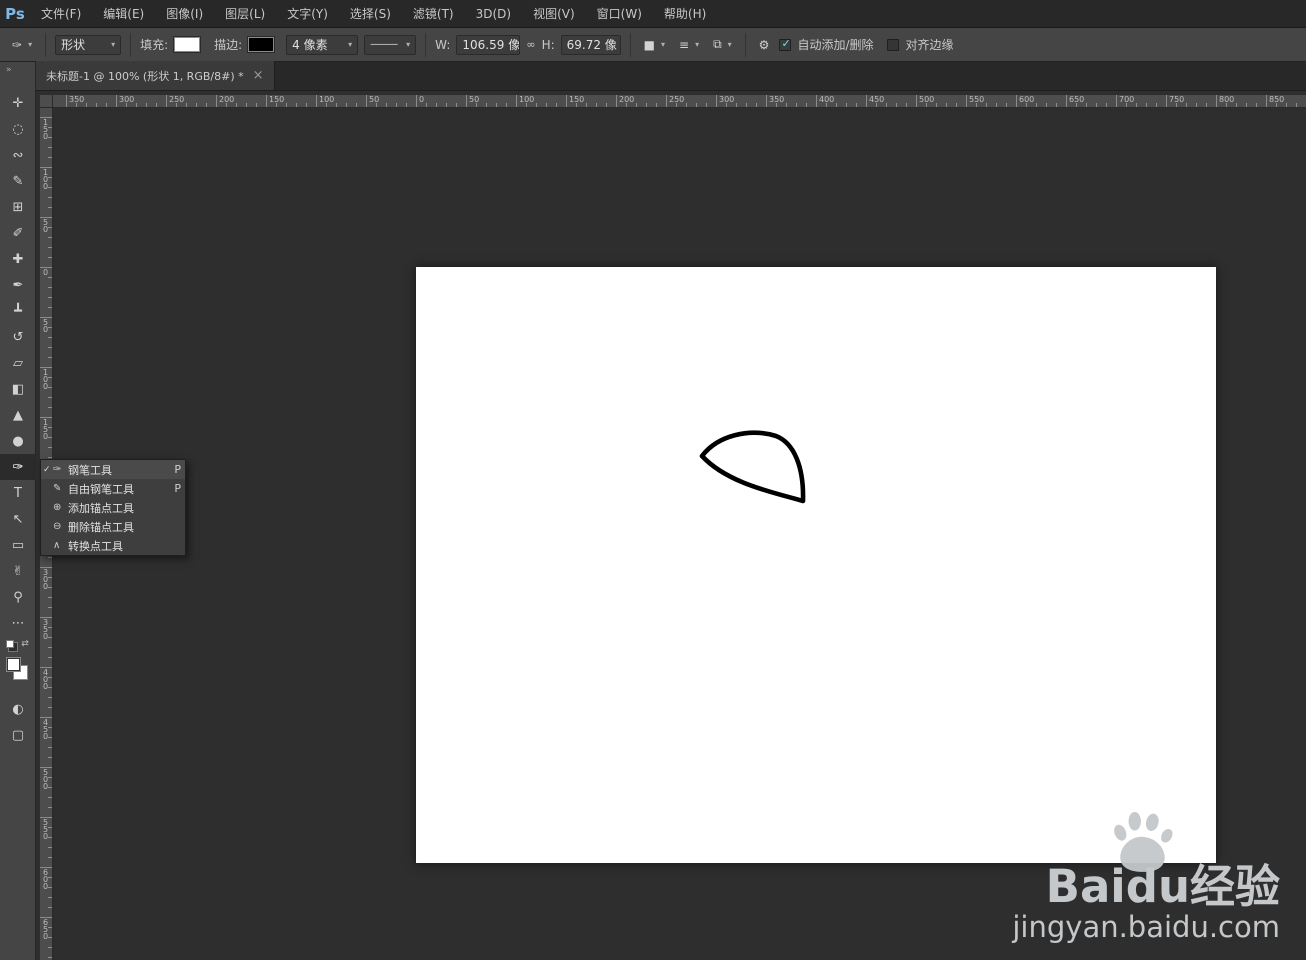 Image resolution: width=1306 pixels, height=960 pixels. What do you see at coordinates (717, 44) in the screenshot?
I see `path-arrangement-icon: ⧉` at bounding box center [717, 44].